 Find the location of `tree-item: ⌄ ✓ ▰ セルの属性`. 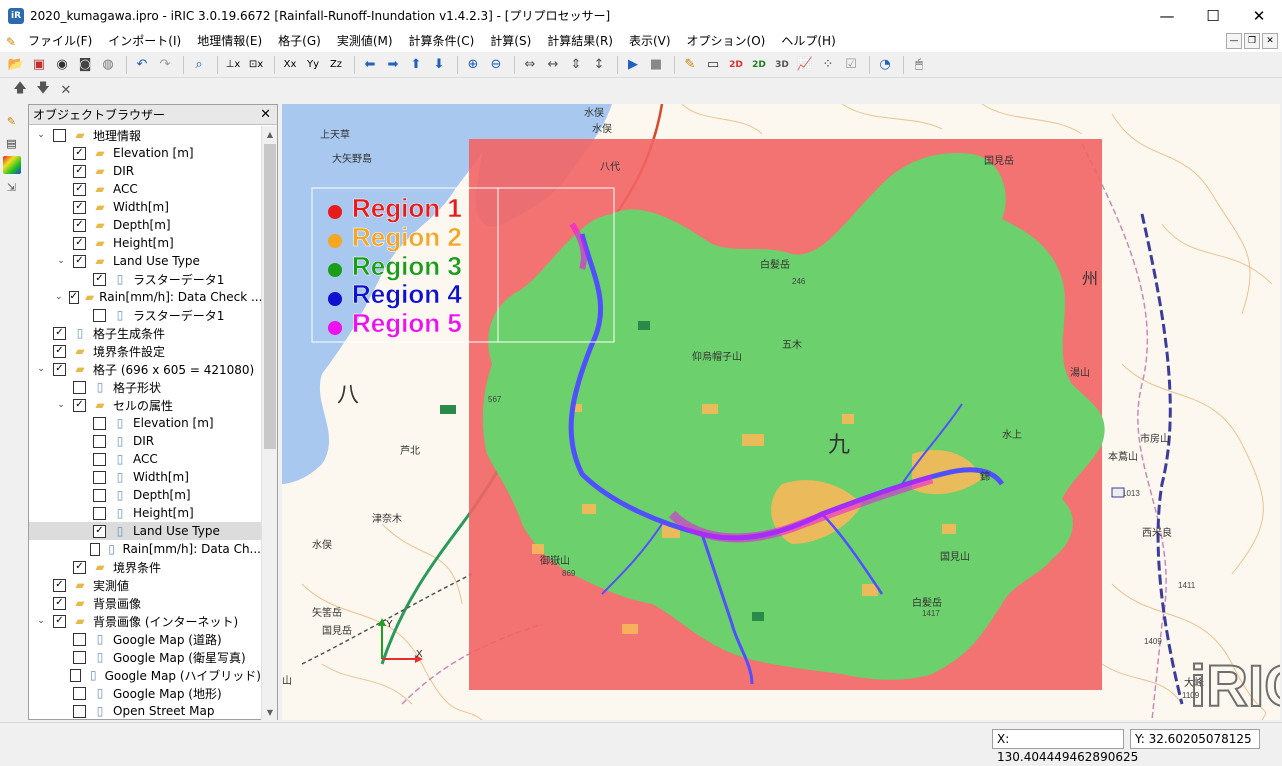

tree-item: ⌄ ✓ ▰ セルの属性 is located at coordinates (145, 405).